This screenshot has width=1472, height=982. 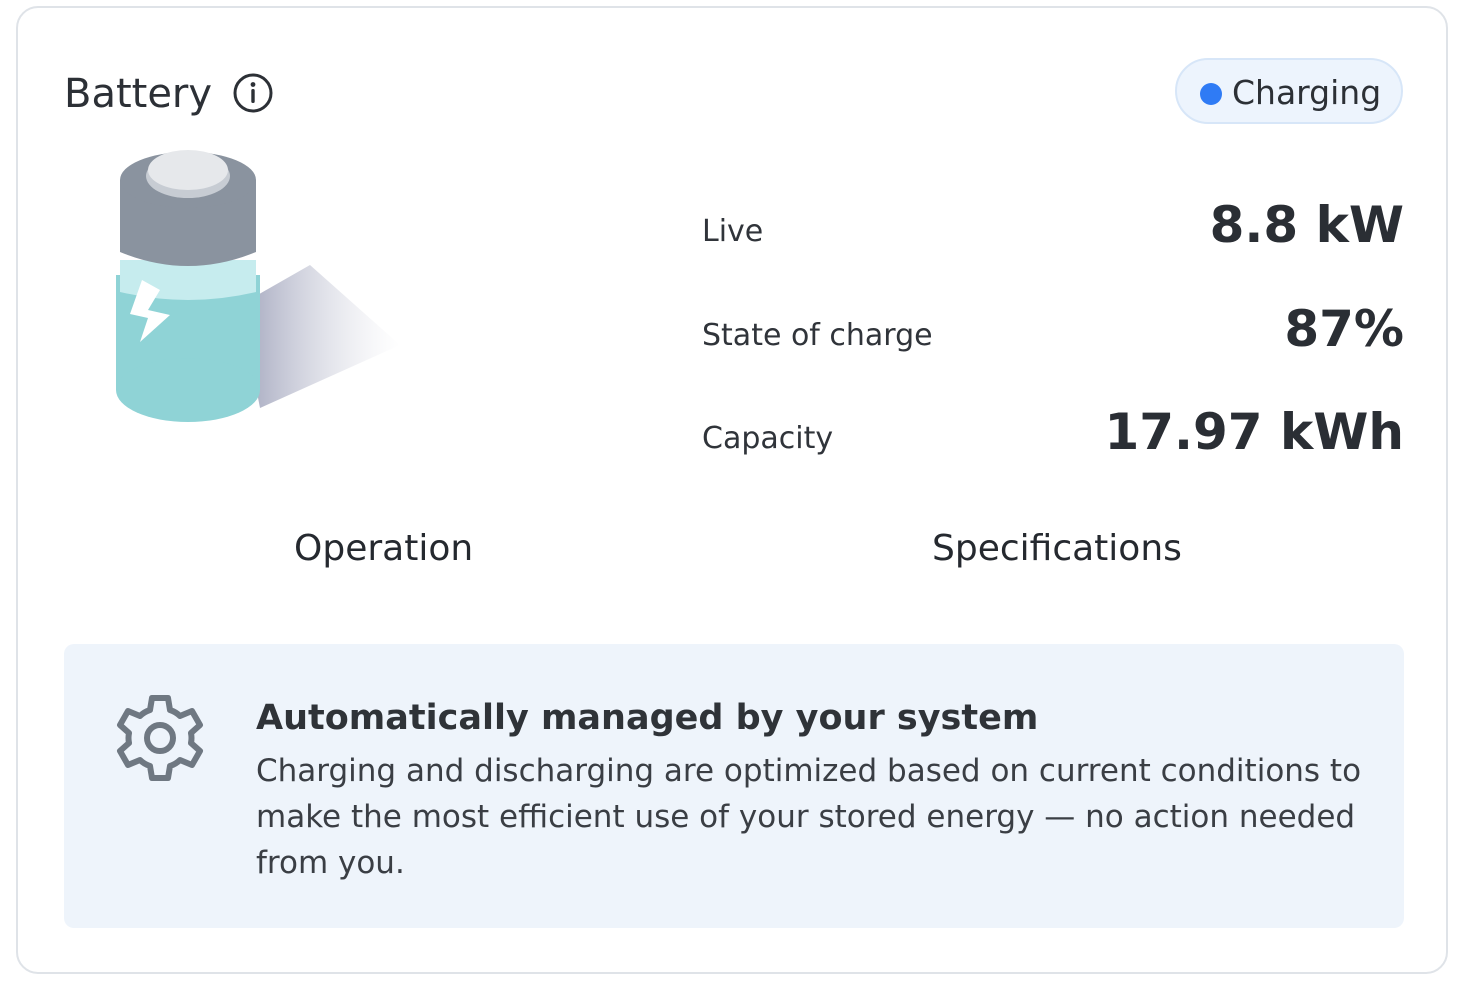 What do you see at coordinates (768, 438) in the screenshot?
I see `stat-label-capacity: Capacity` at bounding box center [768, 438].